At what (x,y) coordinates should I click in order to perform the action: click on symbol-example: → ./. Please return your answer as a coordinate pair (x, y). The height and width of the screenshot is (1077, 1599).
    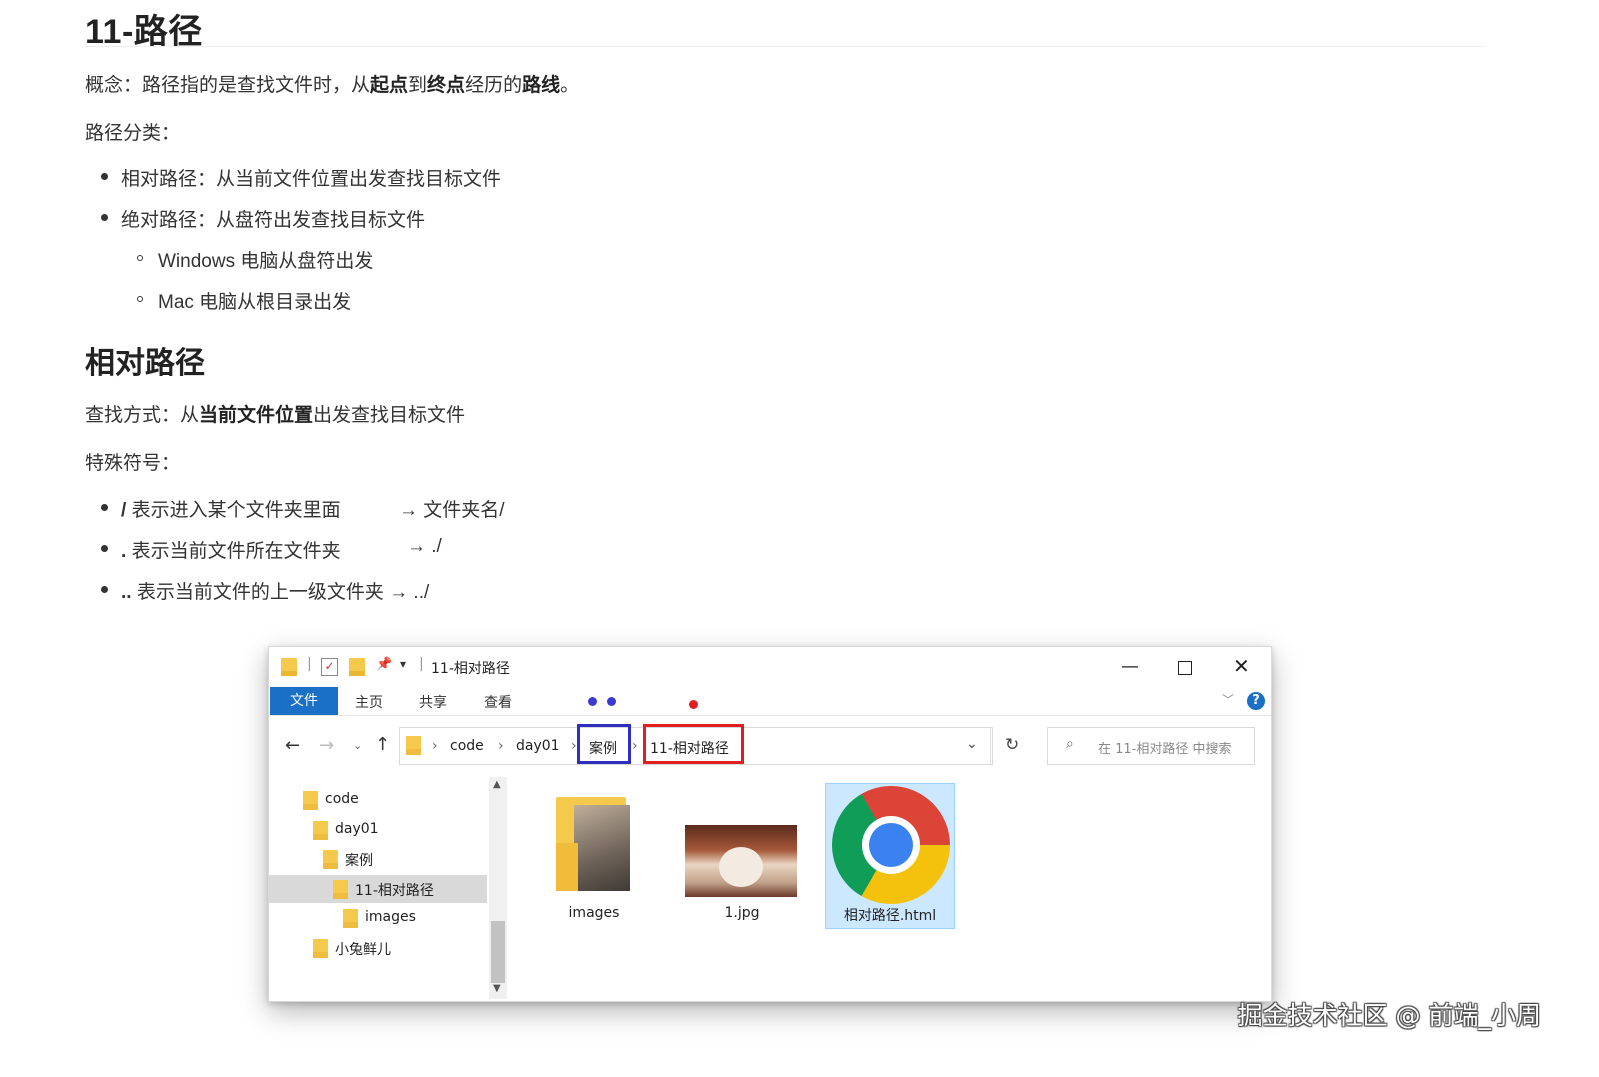
    Looking at the image, I should click on (424, 547).